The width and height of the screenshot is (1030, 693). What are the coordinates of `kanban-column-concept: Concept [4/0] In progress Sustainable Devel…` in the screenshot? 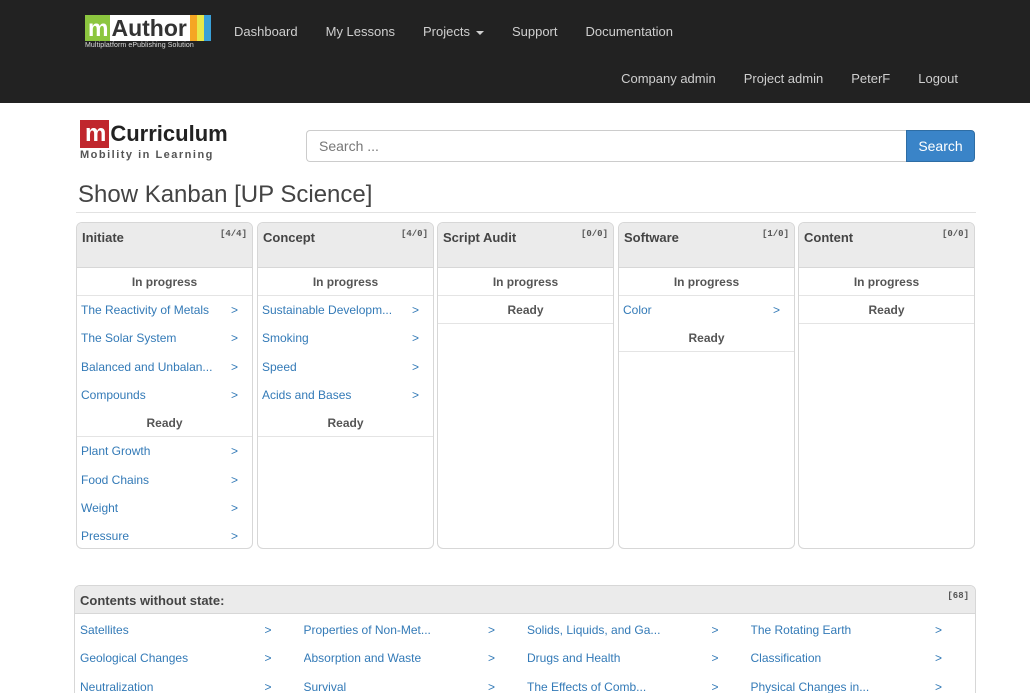 It's located at (345, 385).